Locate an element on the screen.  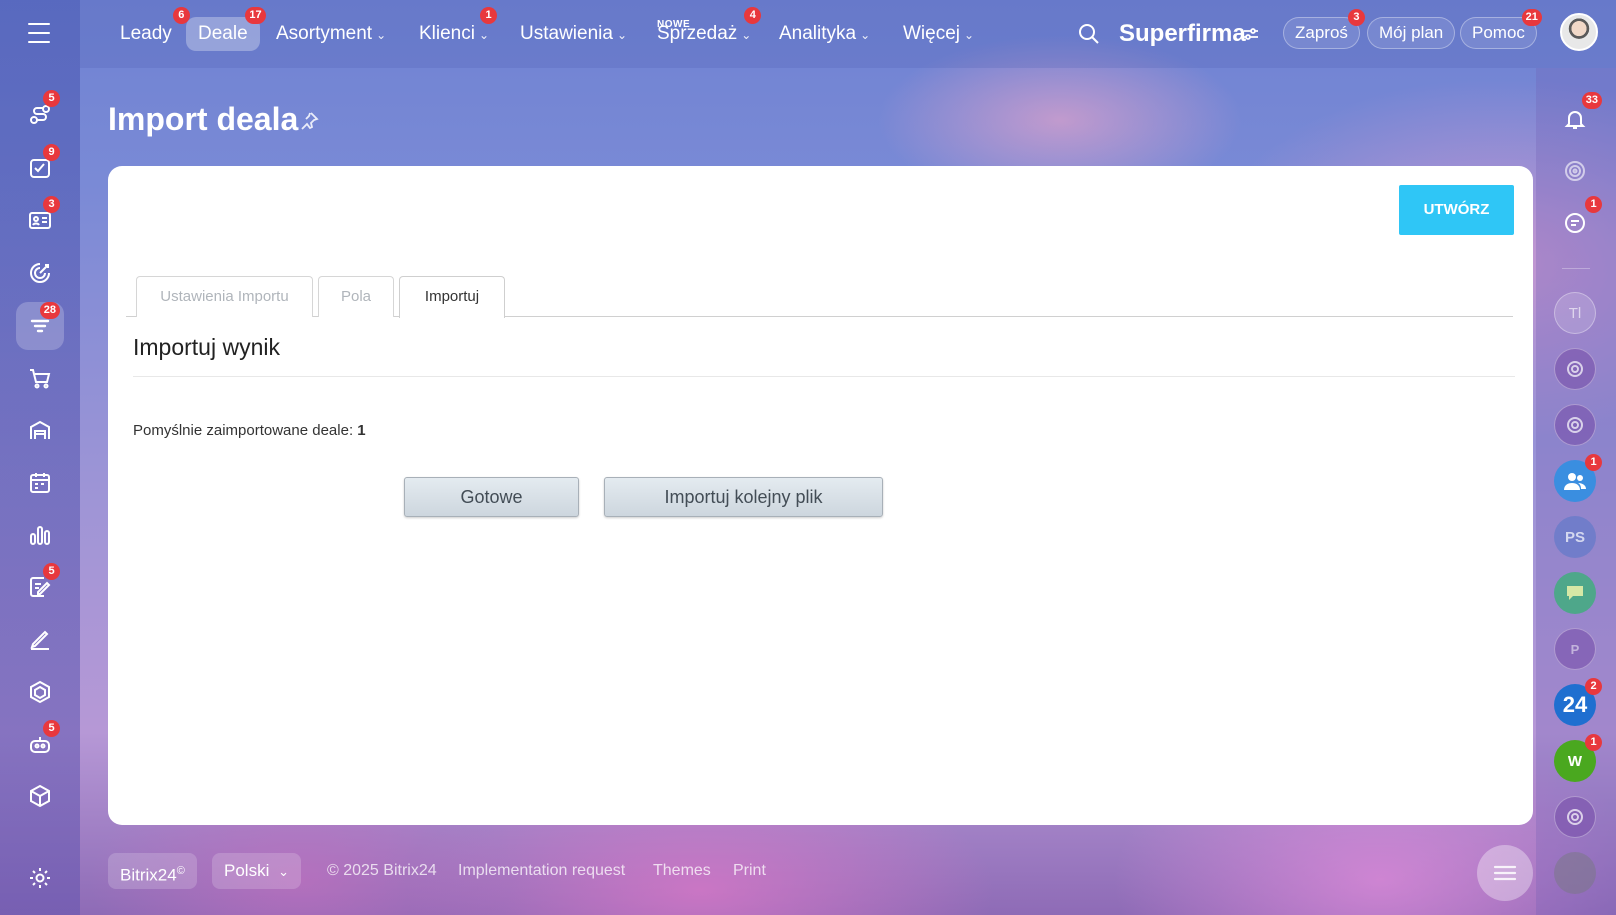
my-plan-button: Mój plan is located at coordinates (1411, 33).